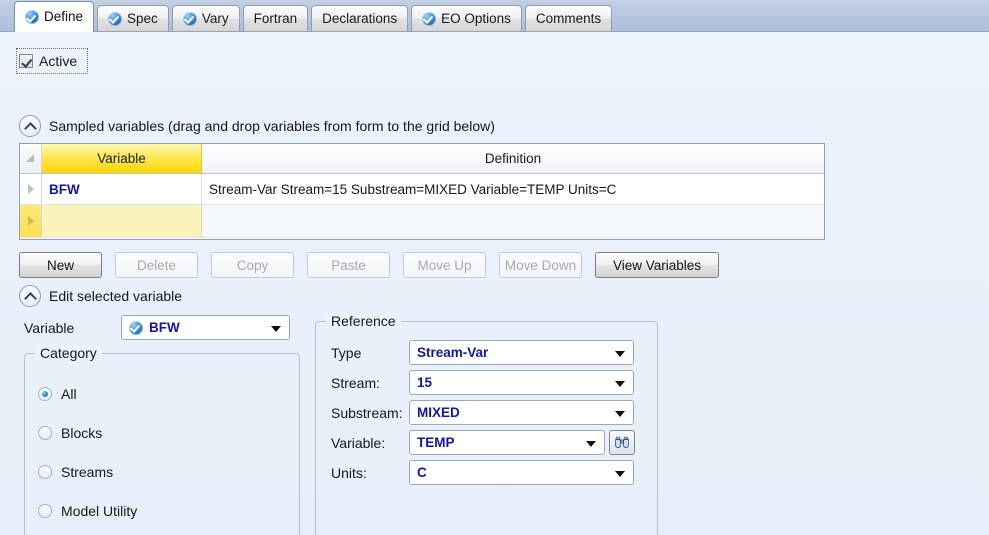 The height and width of the screenshot is (535, 989). What do you see at coordinates (82, 433) in the screenshot?
I see `radio-label: Blocks` at bounding box center [82, 433].